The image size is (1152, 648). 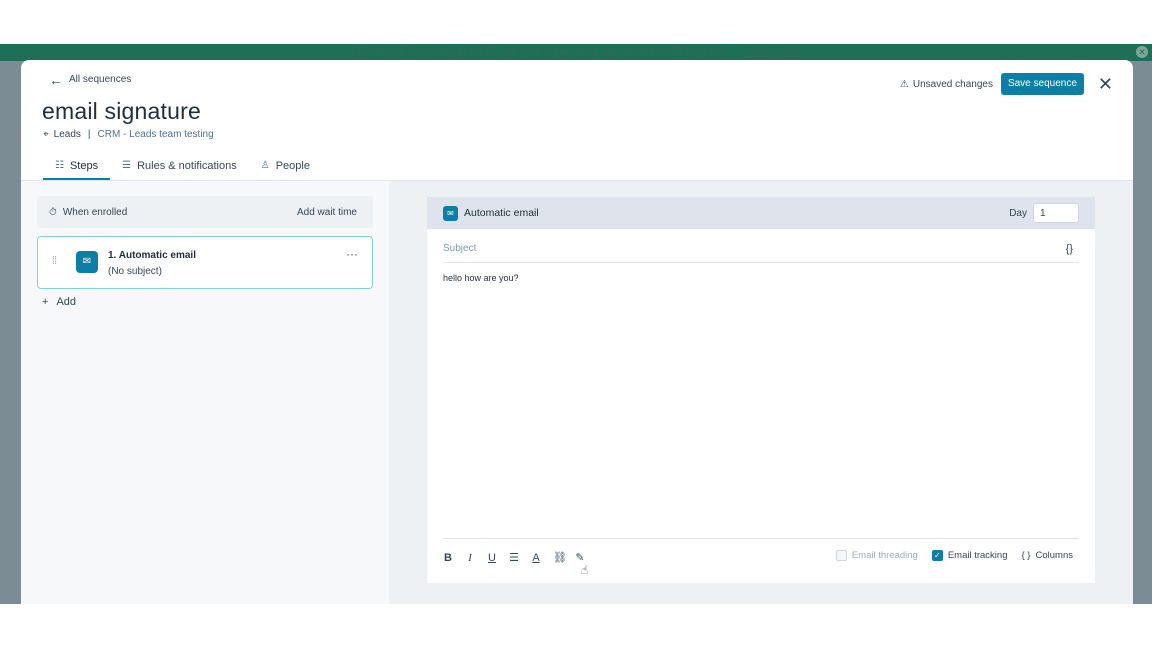 What do you see at coordinates (59, 165) in the screenshot?
I see `steps-icon: ☷` at bounding box center [59, 165].